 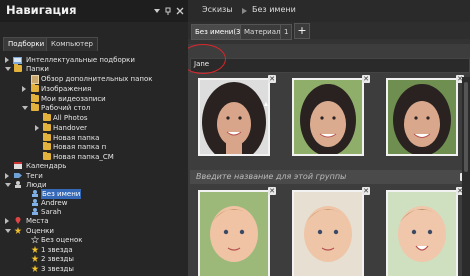 I want to click on tree-item-places: Места, so click(x=94, y=221).